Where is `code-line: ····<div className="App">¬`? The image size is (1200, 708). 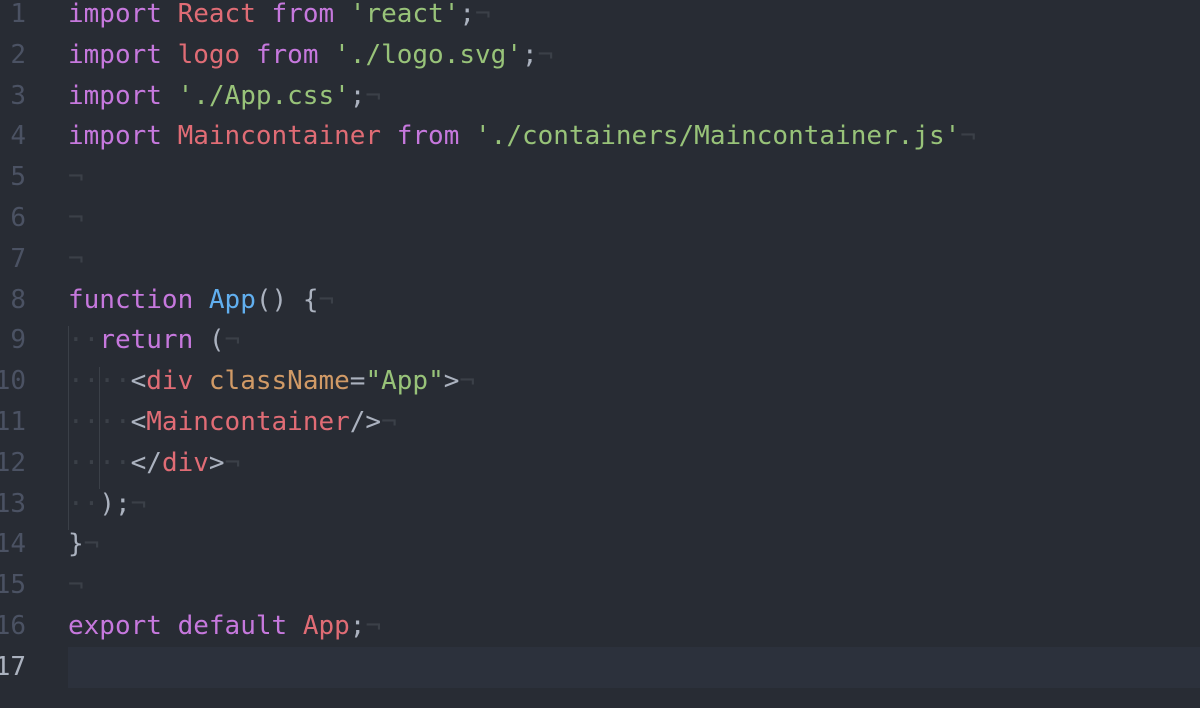 code-line: ····<div className="App">¬ is located at coordinates (634, 381).